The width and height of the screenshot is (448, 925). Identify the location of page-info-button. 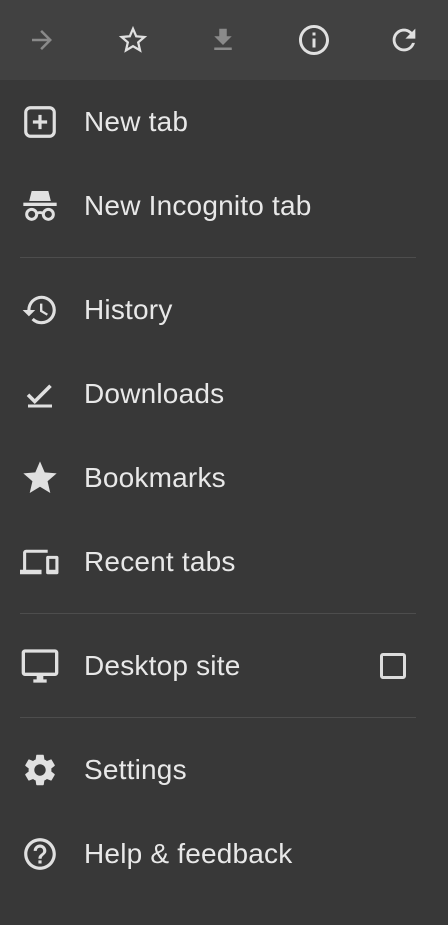
(314, 40).